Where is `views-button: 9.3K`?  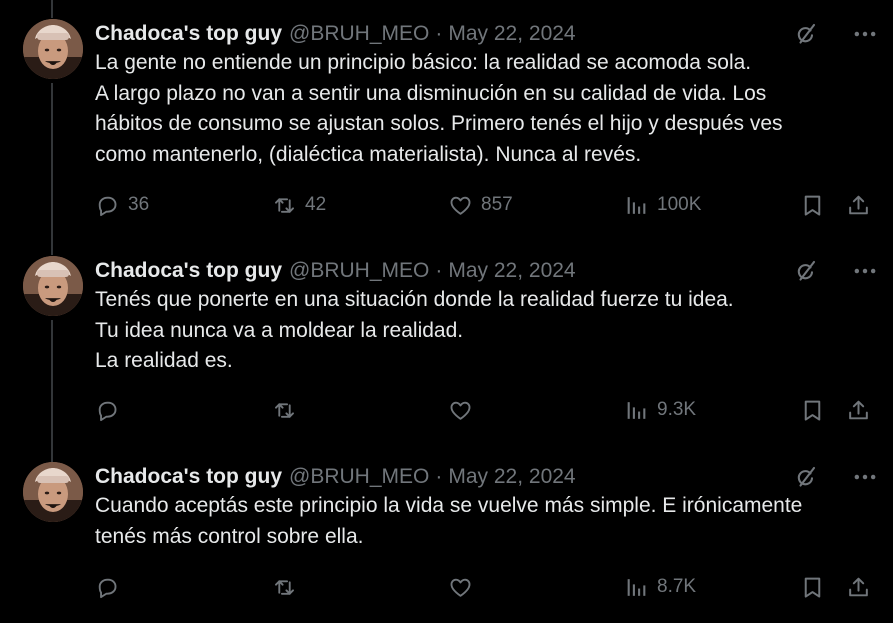
views-button: 9.3K is located at coordinates (660, 410).